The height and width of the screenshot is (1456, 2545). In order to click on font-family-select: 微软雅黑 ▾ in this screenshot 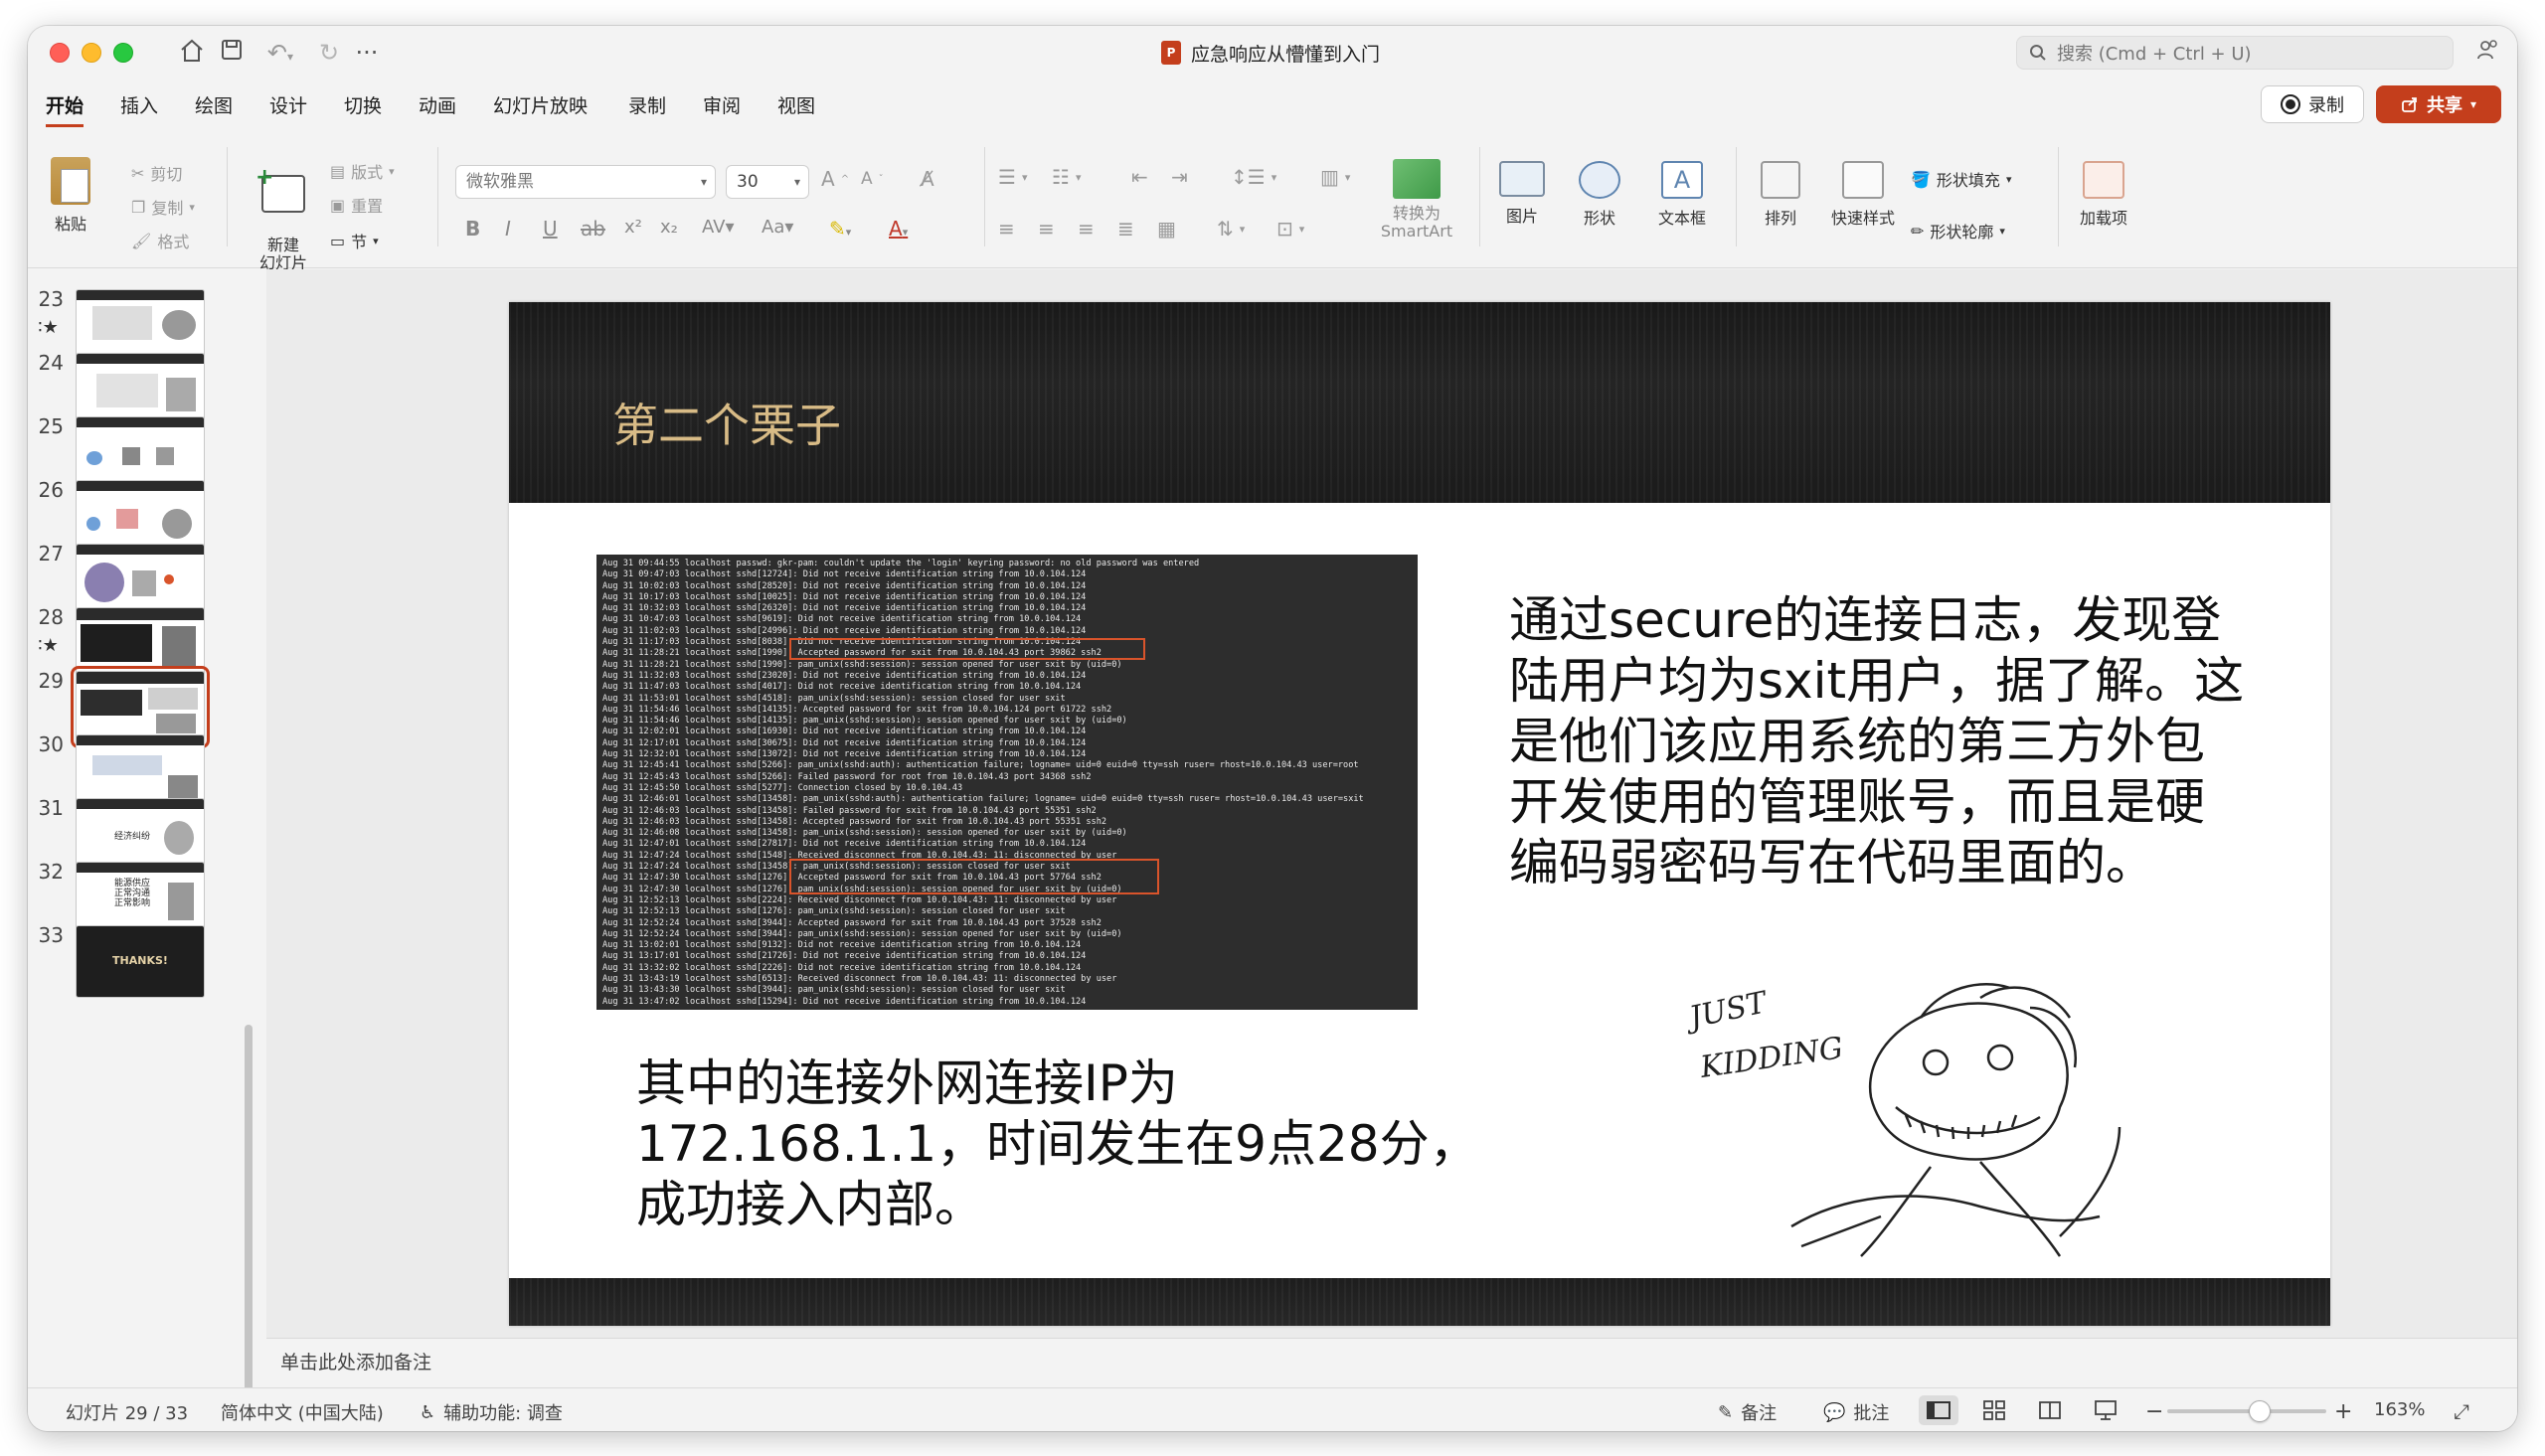, I will do `click(585, 182)`.